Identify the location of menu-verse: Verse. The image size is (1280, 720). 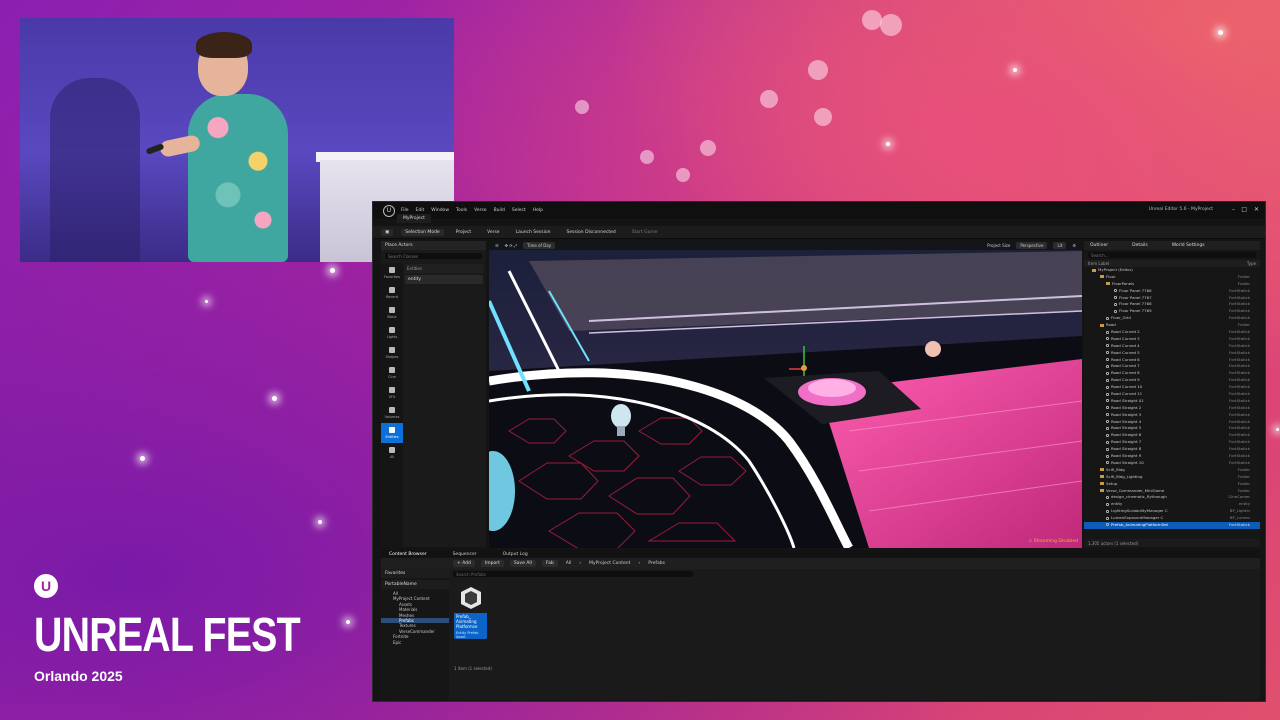
(480, 210).